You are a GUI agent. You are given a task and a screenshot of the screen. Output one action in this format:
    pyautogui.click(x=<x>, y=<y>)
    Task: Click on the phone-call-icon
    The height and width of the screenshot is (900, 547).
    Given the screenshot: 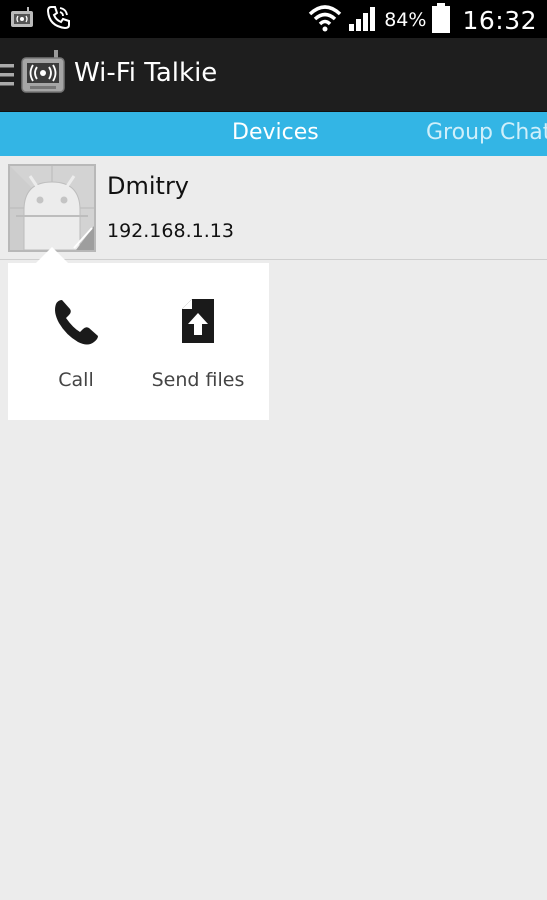 What is the action you would take?
    pyautogui.click(x=58, y=20)
    